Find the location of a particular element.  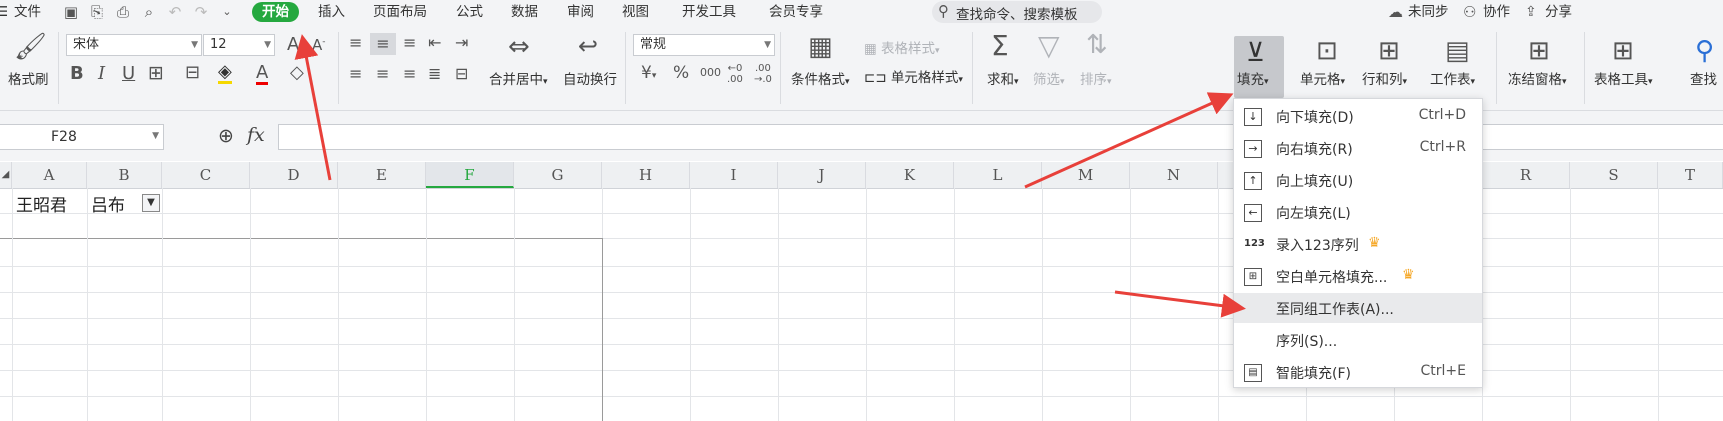

arrow-to-fill-button is located at coordinates (1129, 140).